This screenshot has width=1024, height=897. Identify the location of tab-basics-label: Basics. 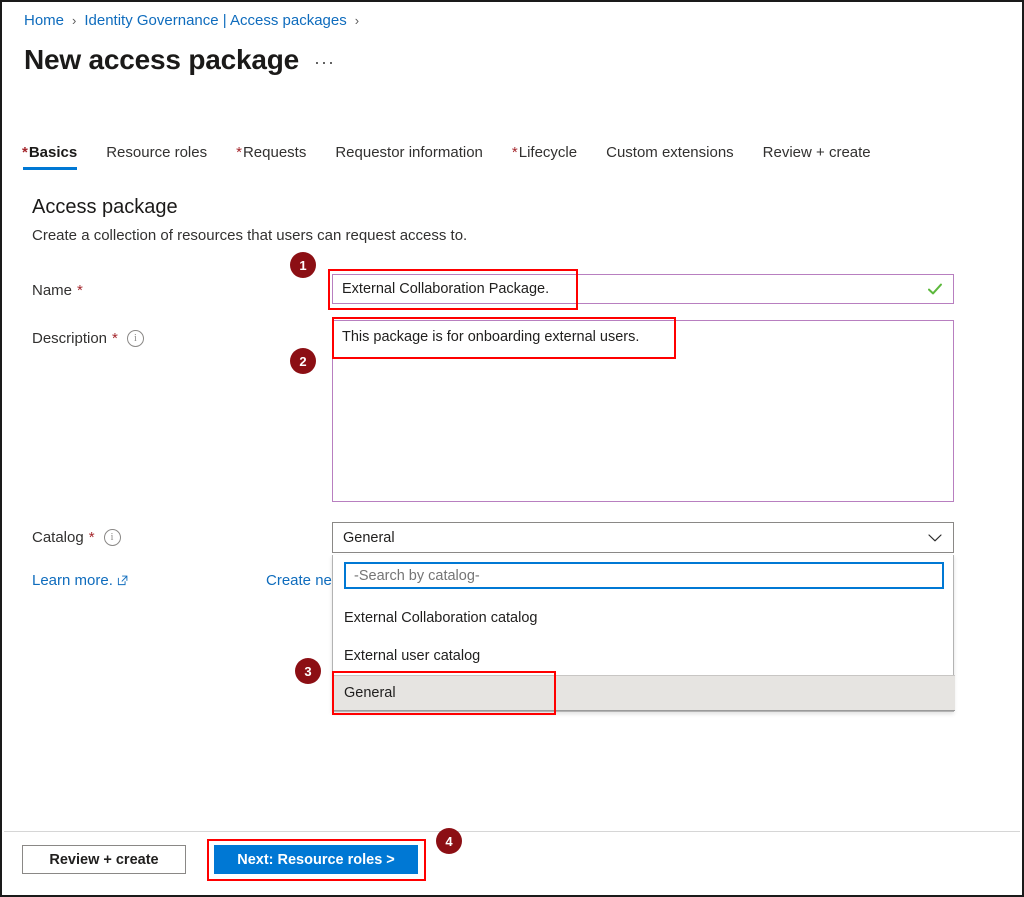
(53, 152).